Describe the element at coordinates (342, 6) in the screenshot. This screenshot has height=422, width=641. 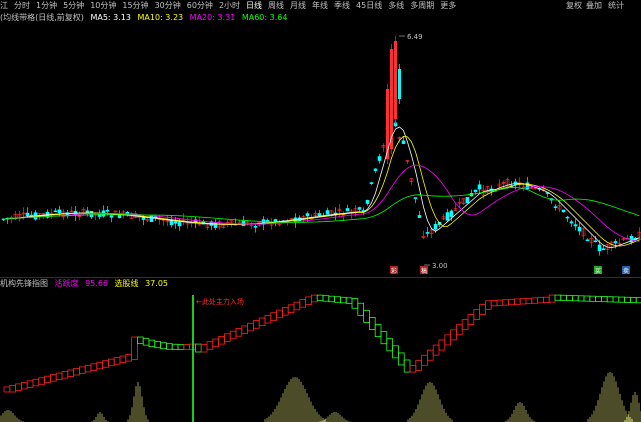
I see `toolbar-item-13: 季线` at that location.